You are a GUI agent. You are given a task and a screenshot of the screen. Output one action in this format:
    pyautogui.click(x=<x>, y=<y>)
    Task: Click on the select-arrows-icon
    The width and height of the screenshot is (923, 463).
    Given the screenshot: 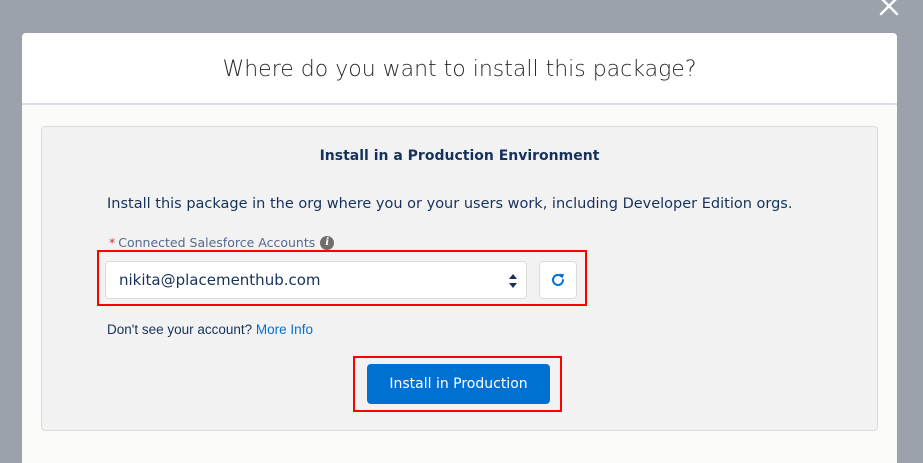 What is the action you would take?
    pyautogui.click(x=513, y=281)
    